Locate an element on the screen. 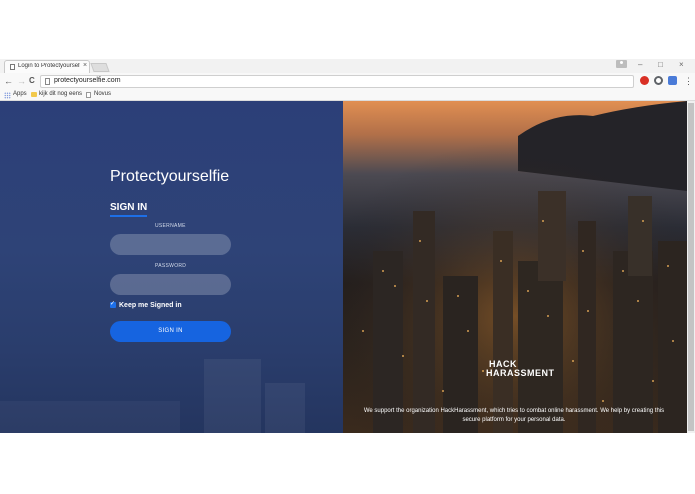 Image resolution: width=695 pixels, height=494 pixels. search-extension-icon is located at coordinates (658, 80).